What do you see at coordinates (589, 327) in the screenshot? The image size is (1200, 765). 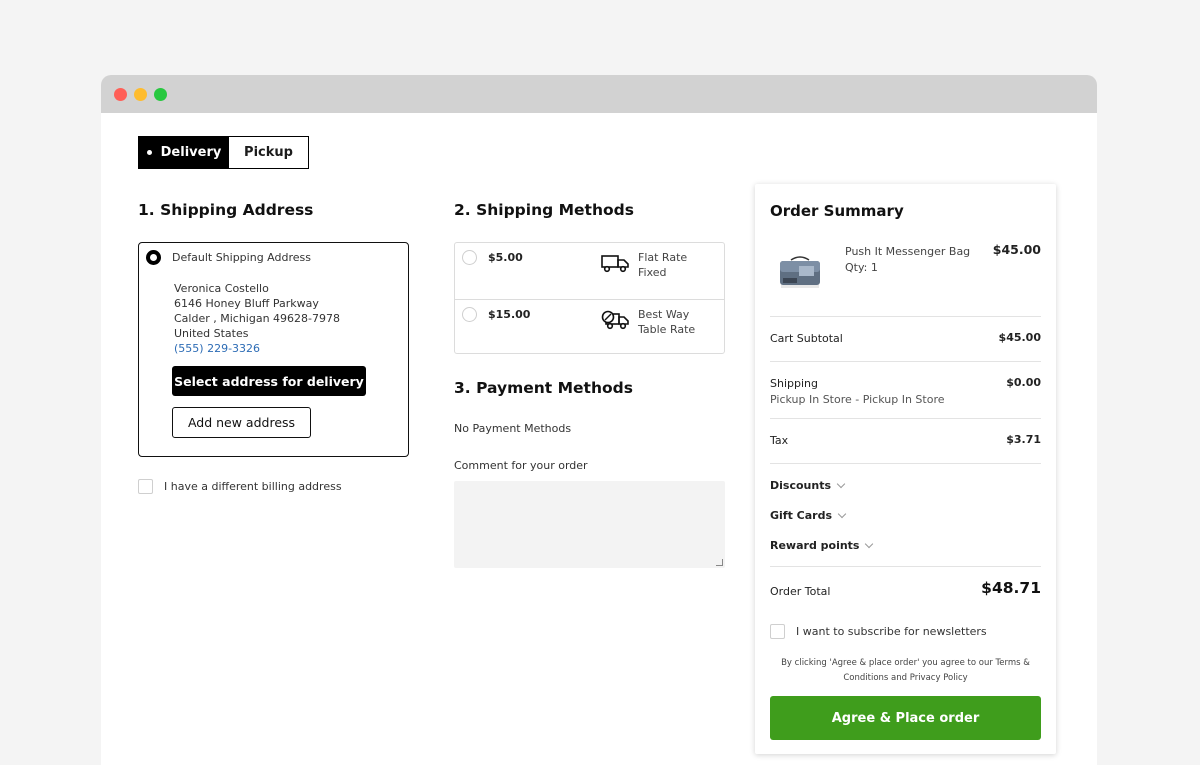 I see `shipping-option-best-way: $15.00 Best Way Table Rate` at bounding box center [589, 327].